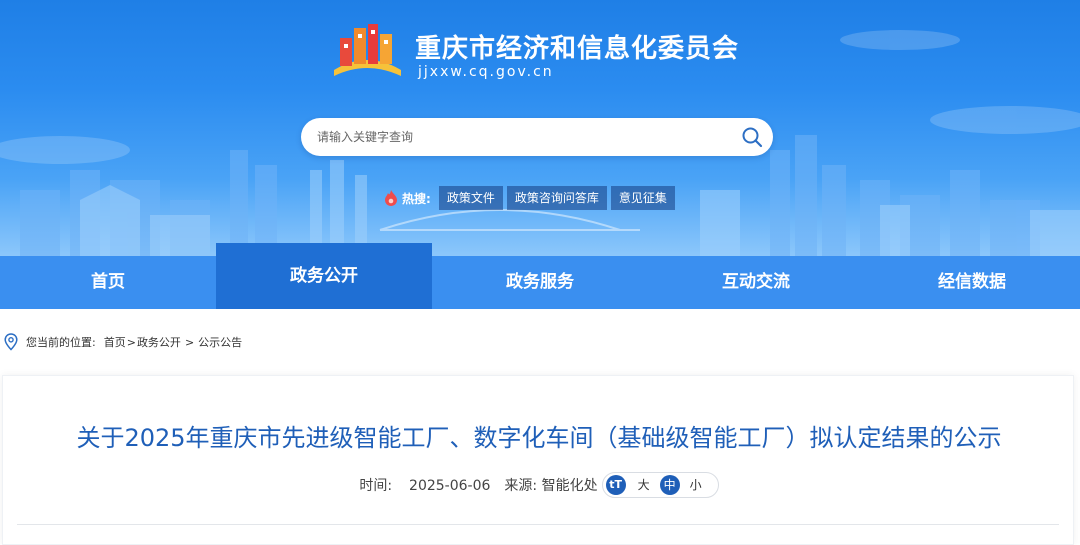 Image resolution: width=1080 pixels, height=545 pixels. Describe the element at coordinates (11, 342) in the screenshot. I see `location-pin-icon` at that location.